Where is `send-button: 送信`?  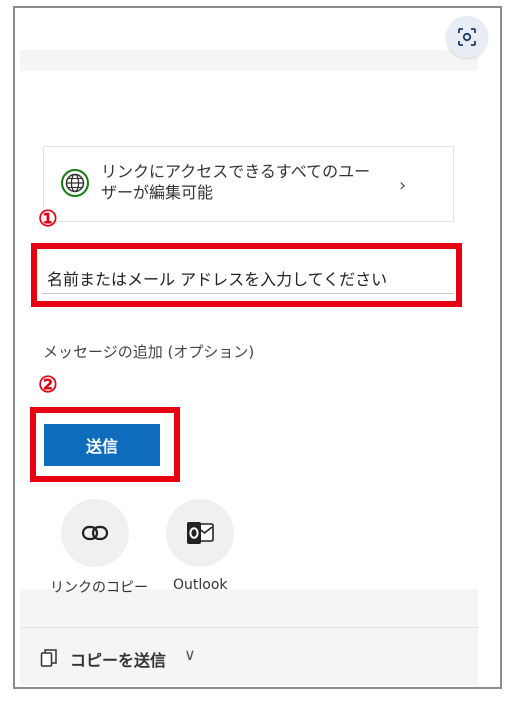 send-button: 送信 is located at coordinates (102, 445).